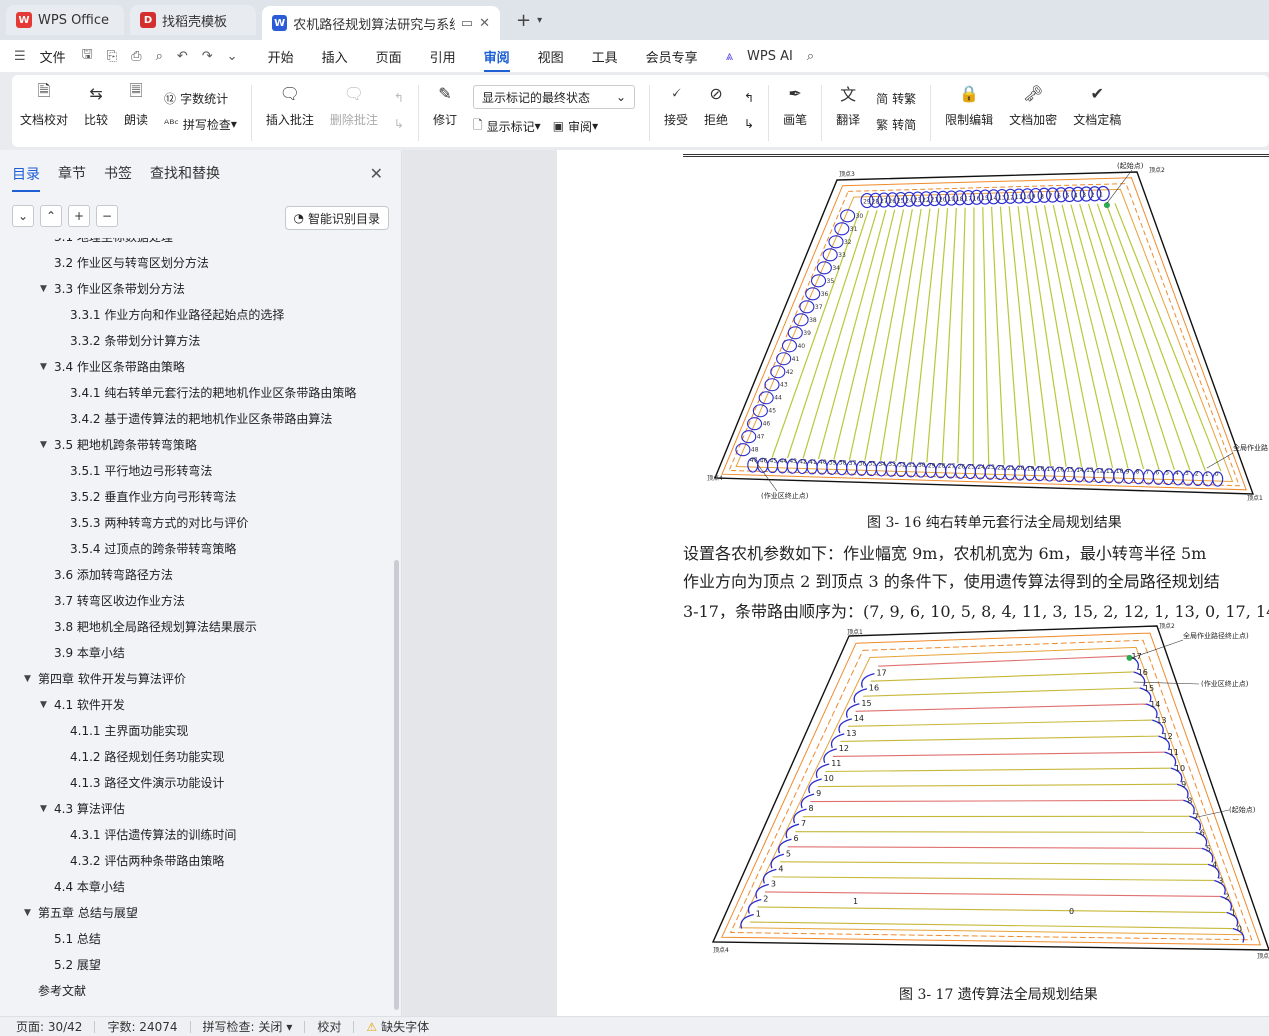 This screenshot has width=1269, height=1036. I want to click on menu-member: 会员专享, so click(672, 56).